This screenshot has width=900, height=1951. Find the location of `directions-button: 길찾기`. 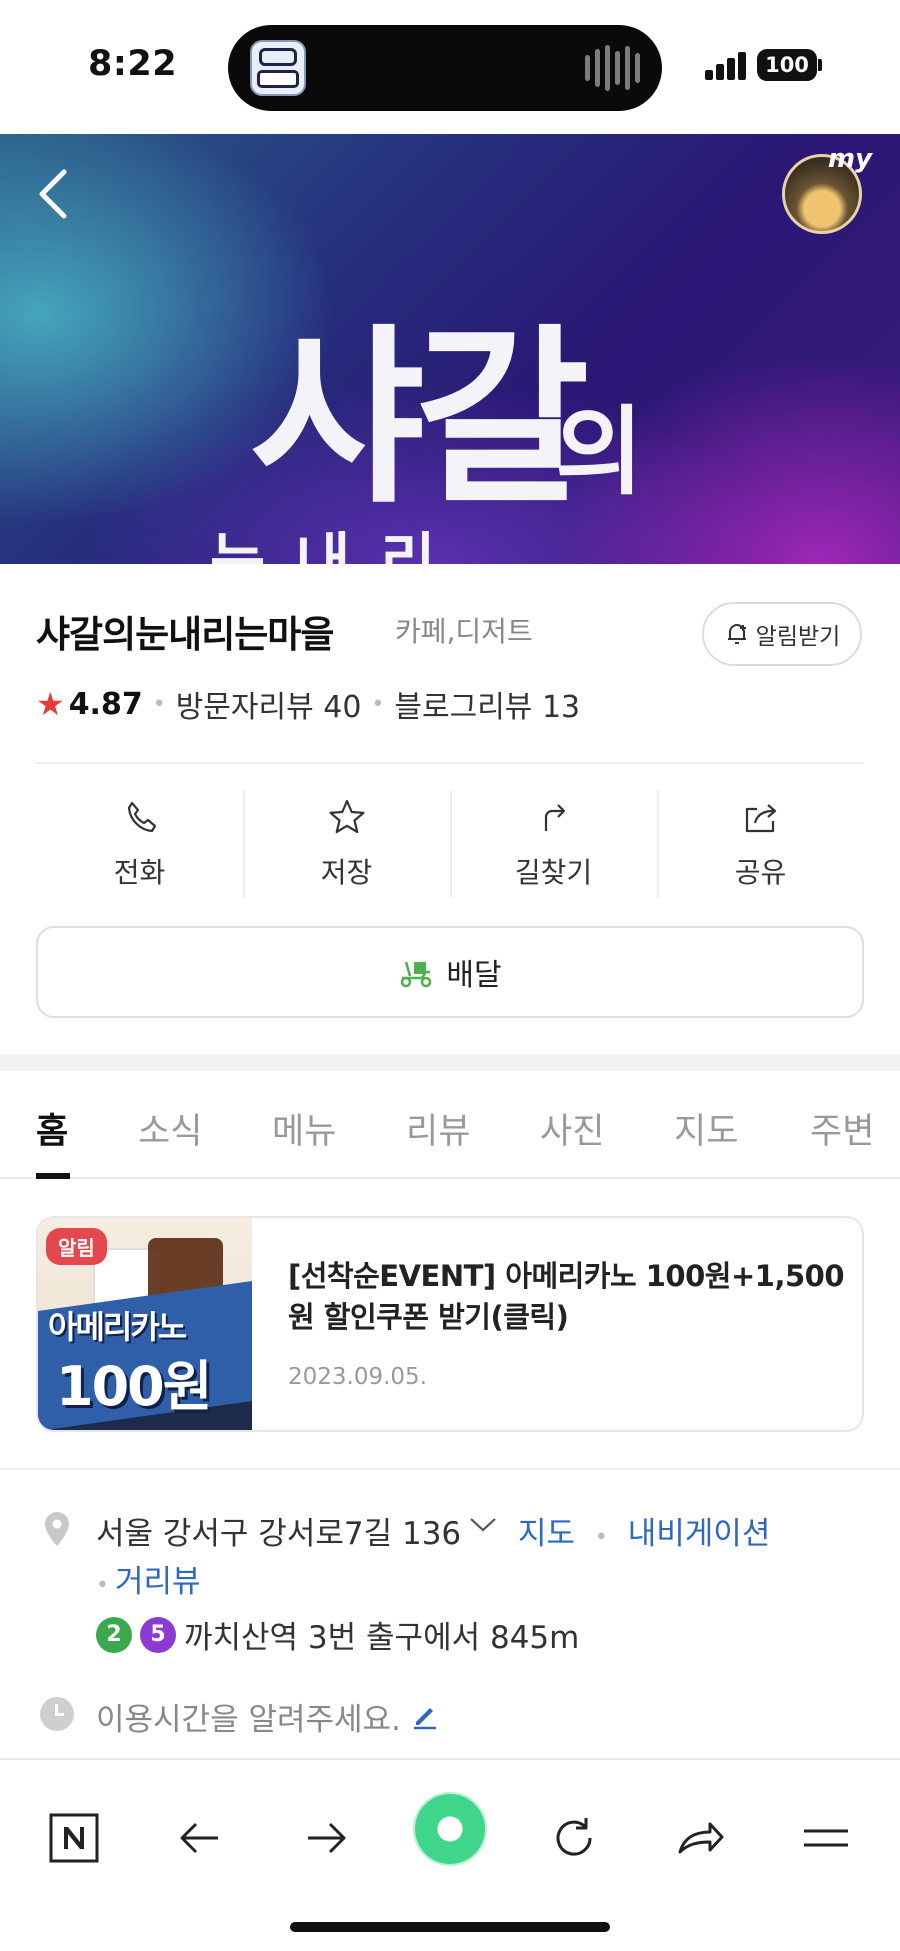

directions-button: 길찾기 is located at coordinates (553, 844).